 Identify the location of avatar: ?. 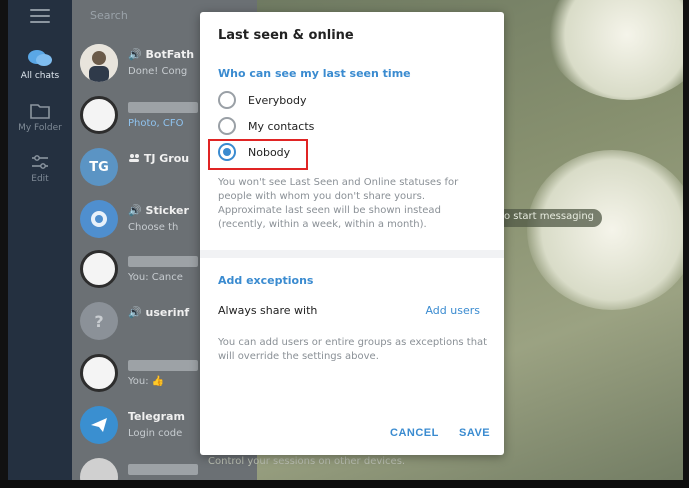
(99, 321).